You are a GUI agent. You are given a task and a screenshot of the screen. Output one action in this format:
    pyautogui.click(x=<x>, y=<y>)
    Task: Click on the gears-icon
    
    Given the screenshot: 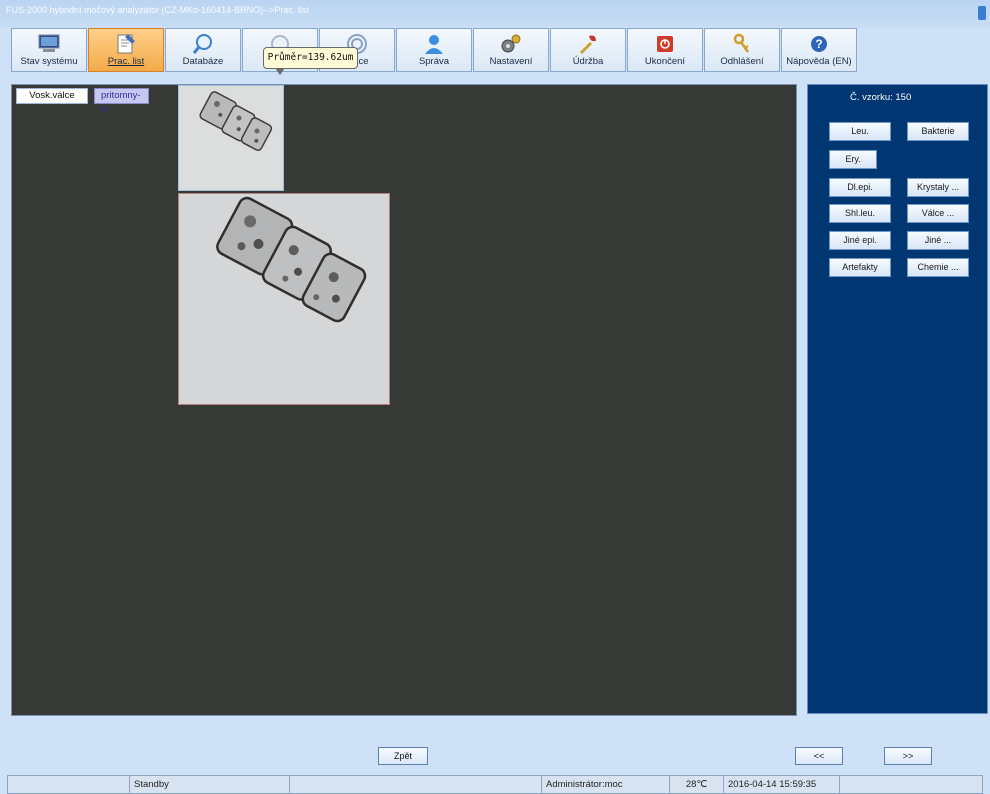 What is the action you would take?
    pyautogui.click(x=511, y=44)
    